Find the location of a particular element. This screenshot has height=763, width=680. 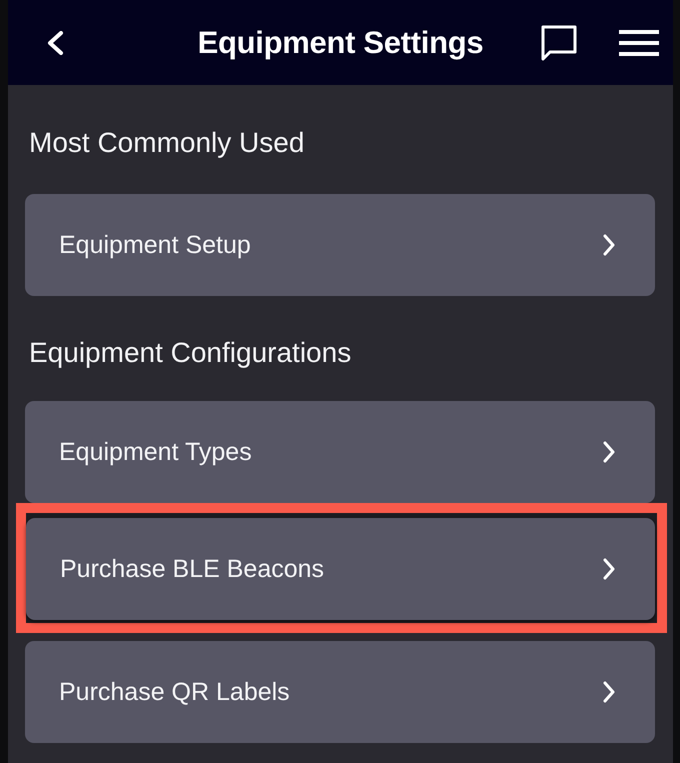

menu-button is located at coordinates (639, 43).